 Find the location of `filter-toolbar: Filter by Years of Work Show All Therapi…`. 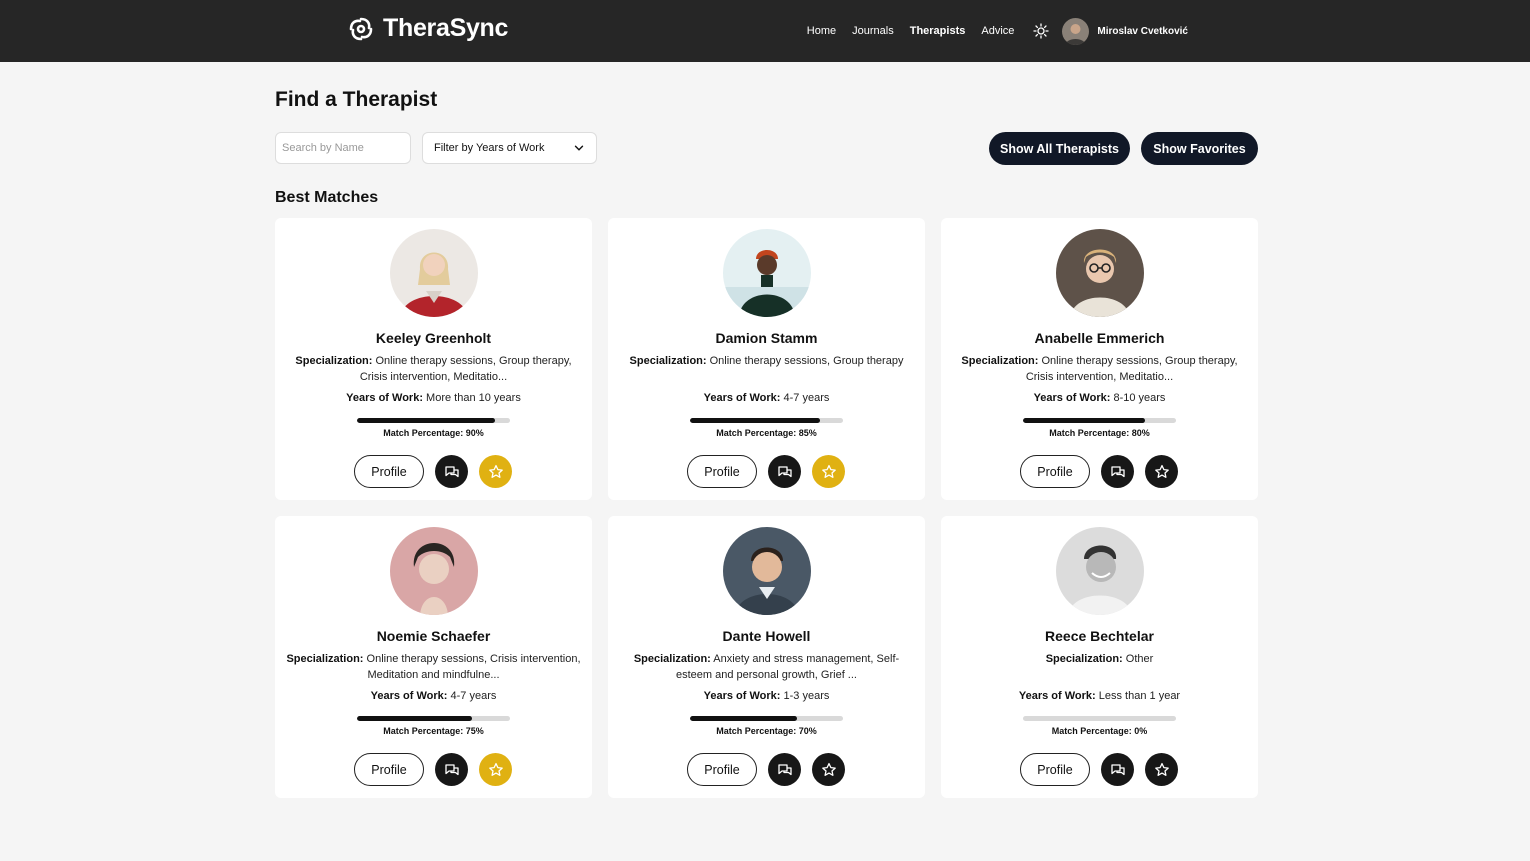

filter-toolbar: Filter by Years of Work Show All Therapi… is located at coordinates (766, 148).